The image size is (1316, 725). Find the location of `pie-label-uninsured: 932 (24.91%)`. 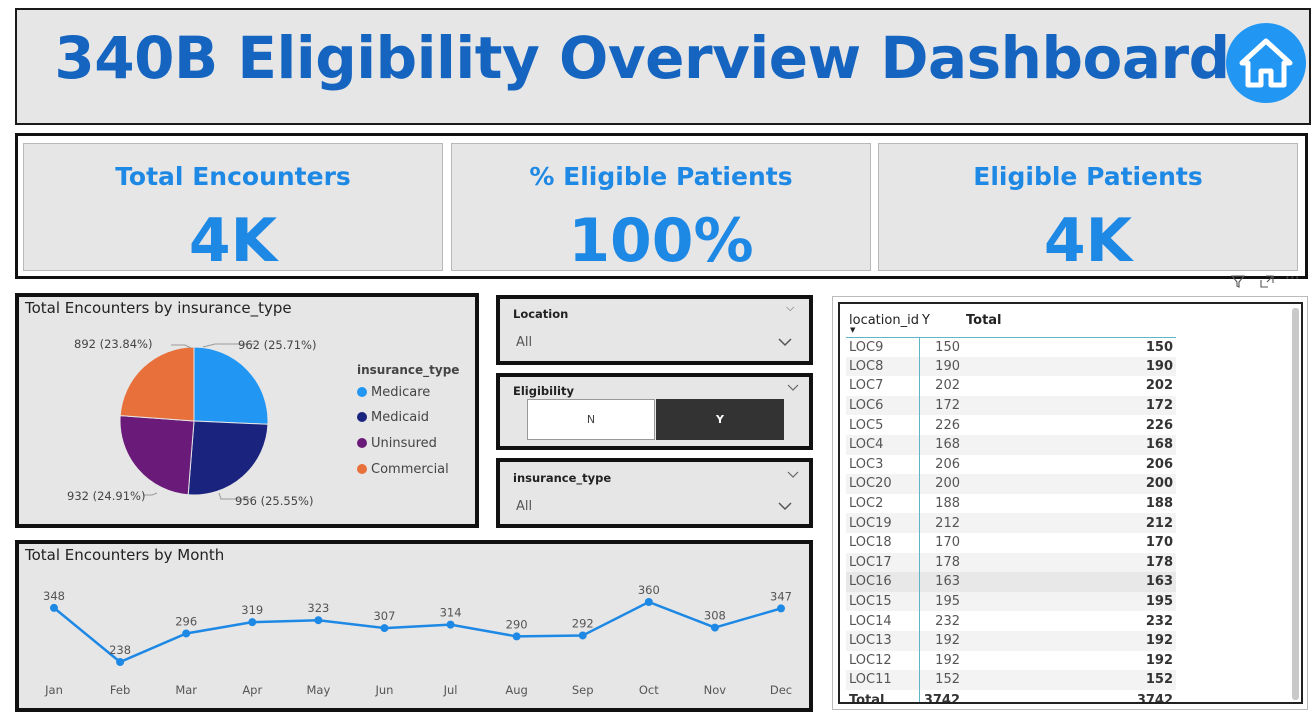

pie-label-uninsured: 932 (24.91%) is located at coordinates (106, 496).